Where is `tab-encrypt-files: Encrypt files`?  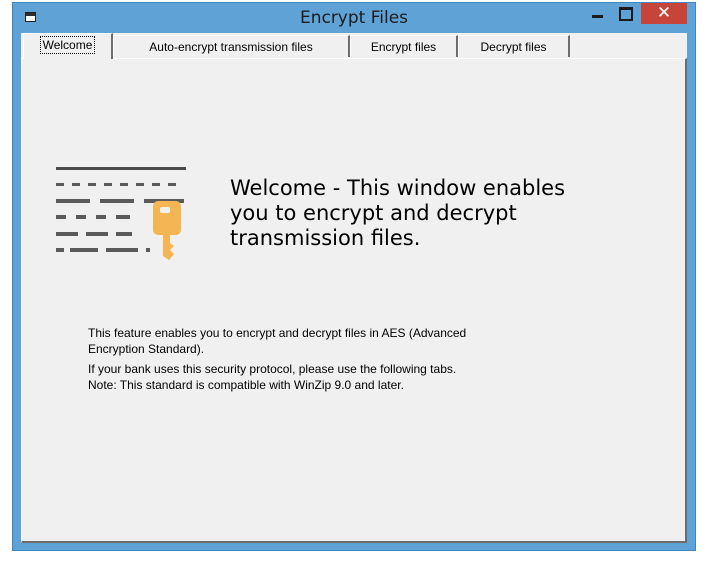 tab-encrypt-files: Encrypt files is located at coordinates (404, 46).